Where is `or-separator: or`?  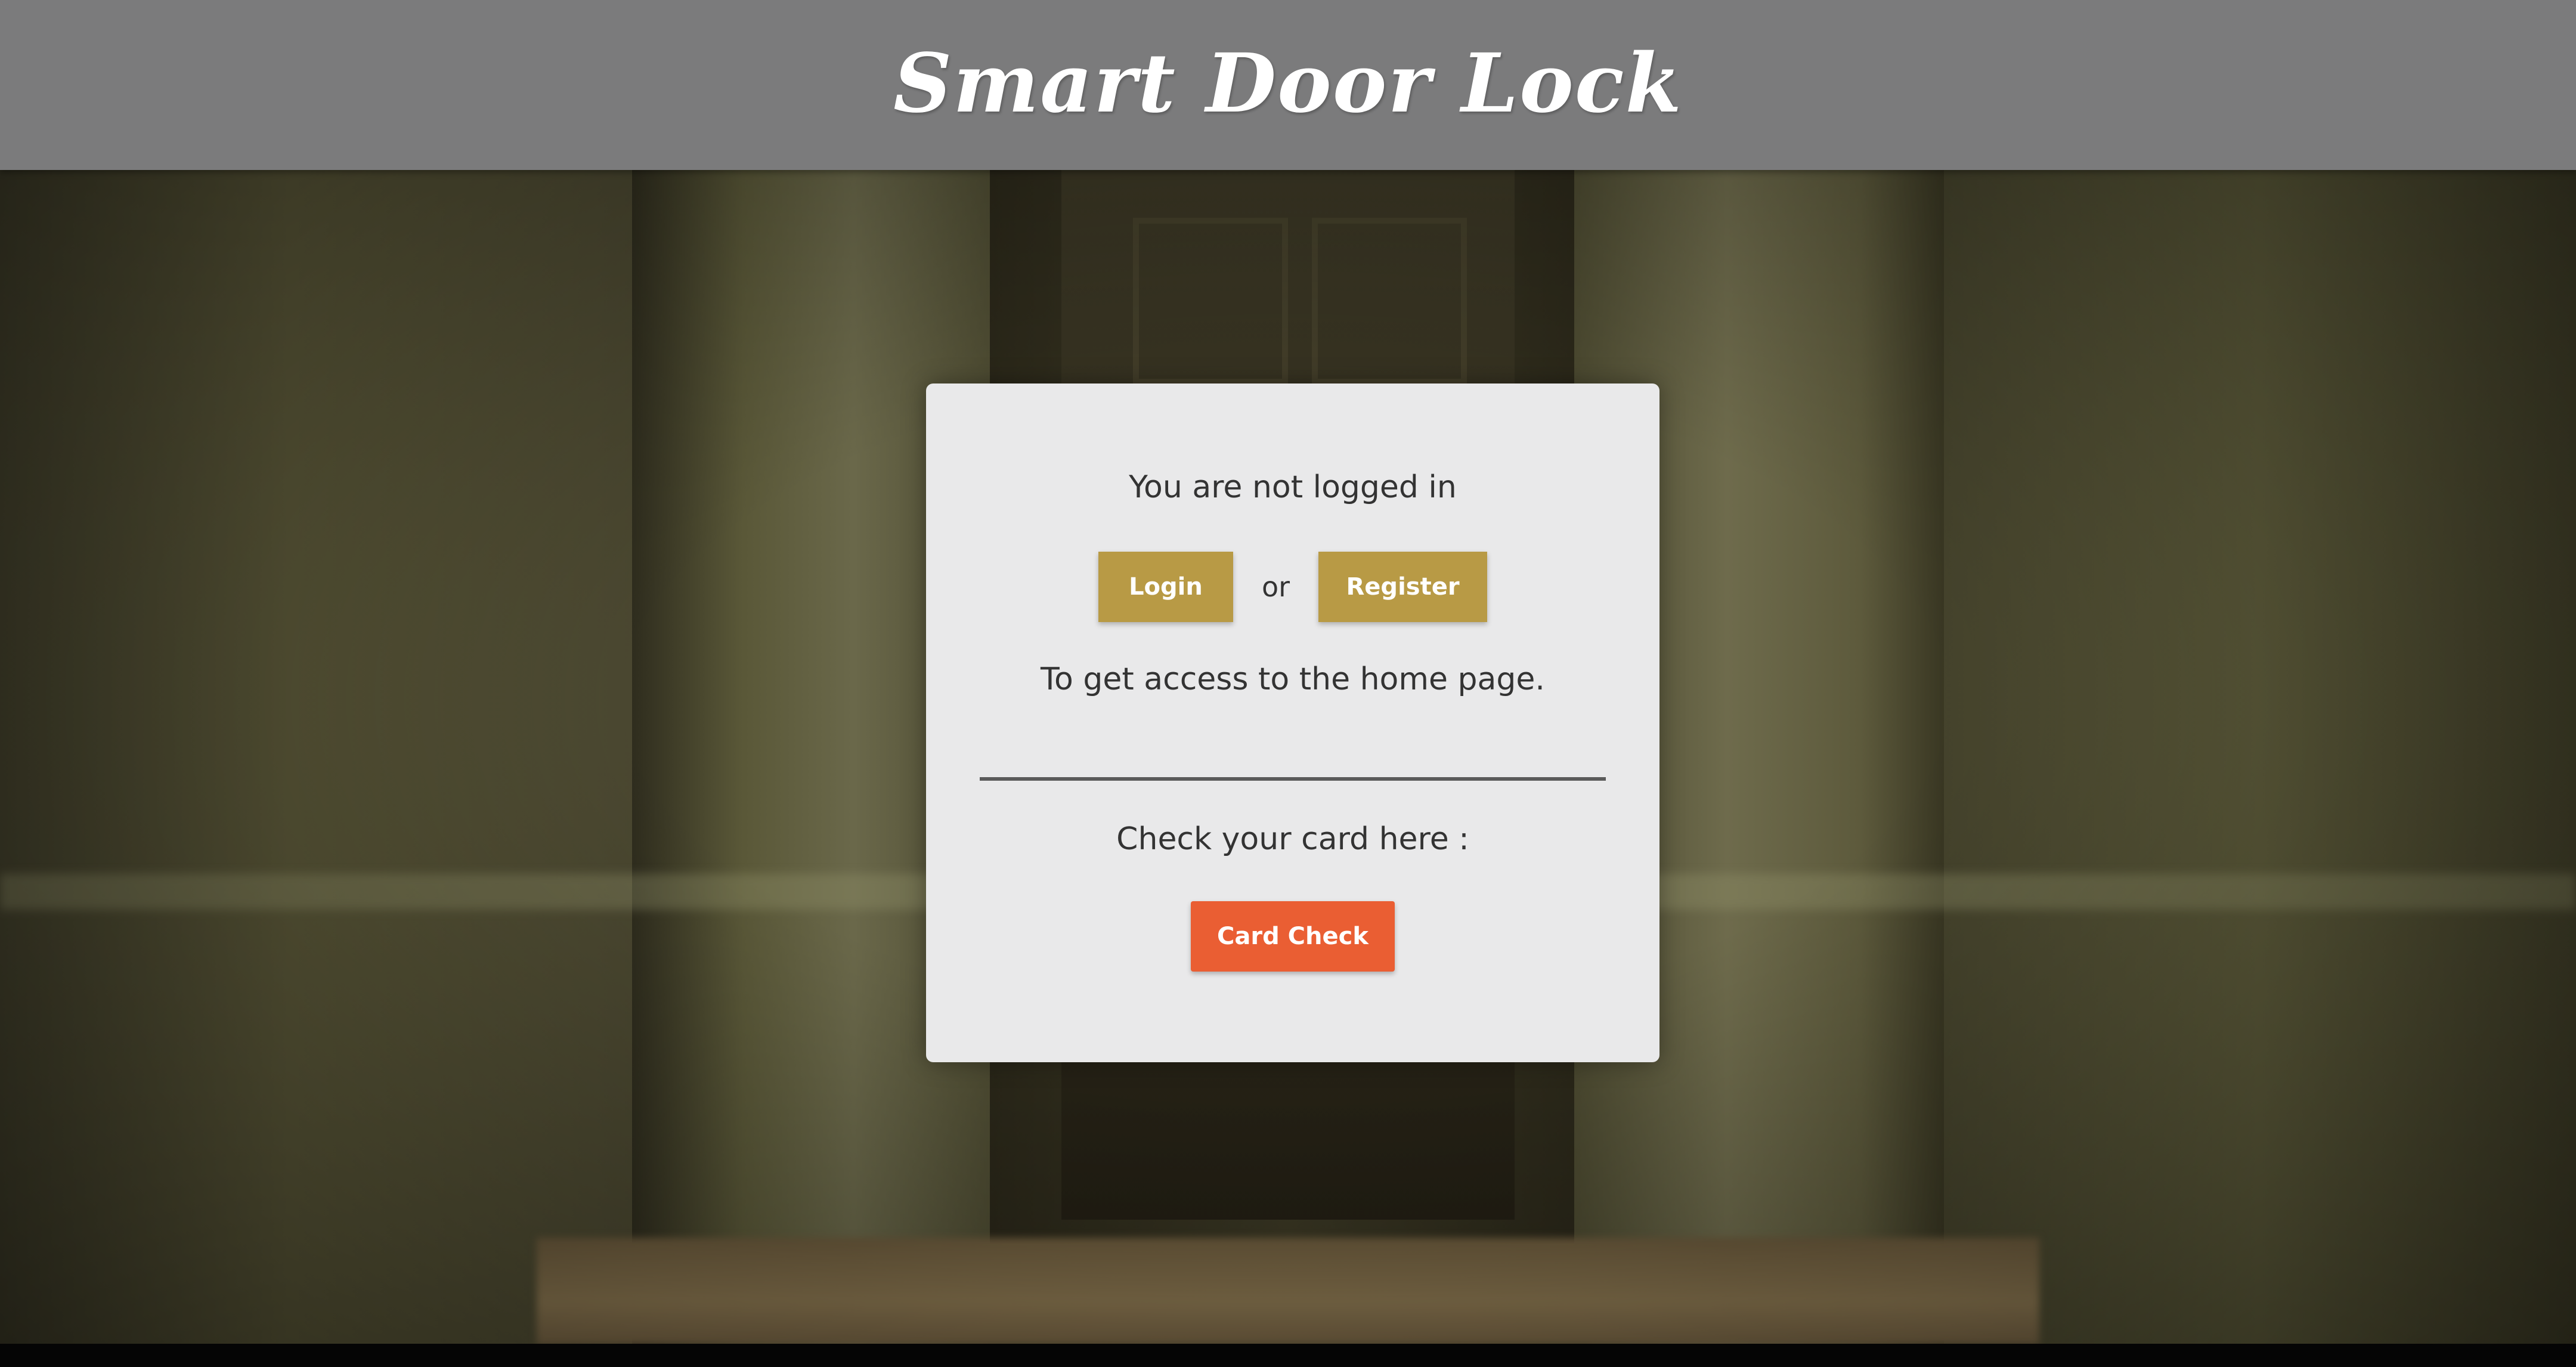
or-separator: or is located at coordinates (1276, 587).